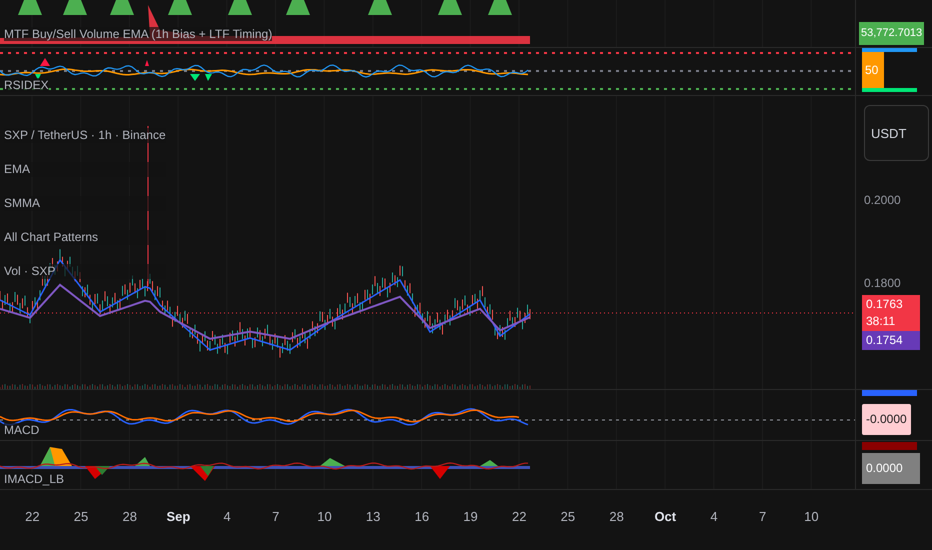  What do you see at coordinates (373, 516) in the screenshot?
I see `date-label: 13` at bounding box center [373, 516].